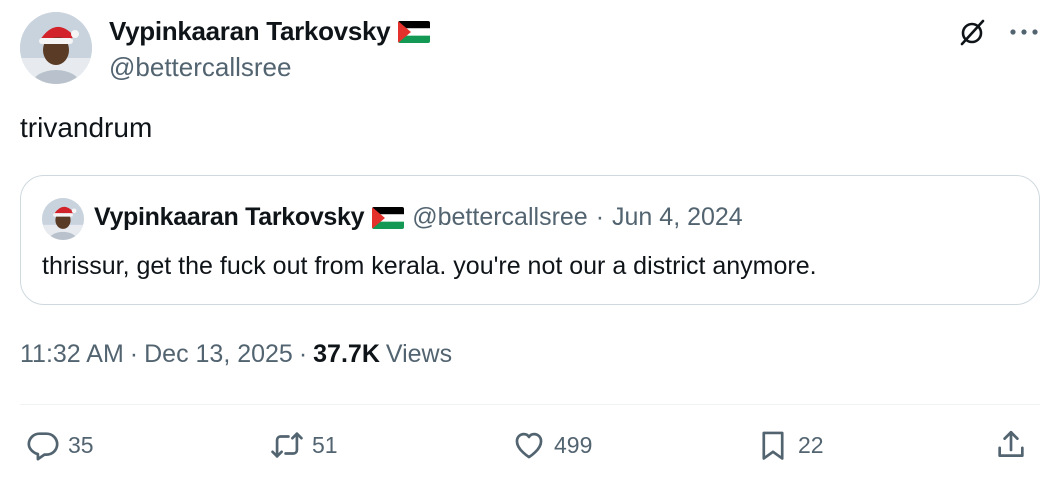  Describe the element at coordinates (304, 445) in the screenshot. I see `repost-button: 51` at that location.